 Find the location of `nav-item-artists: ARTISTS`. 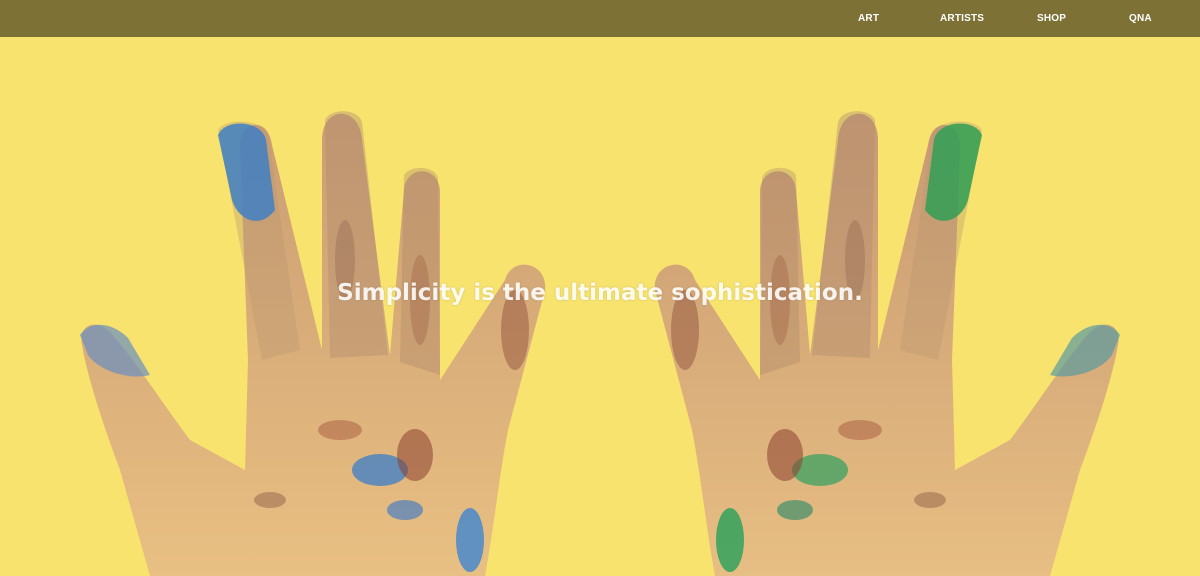

nav-item-artists: ARTISTS is located at coordinates (962, 18).